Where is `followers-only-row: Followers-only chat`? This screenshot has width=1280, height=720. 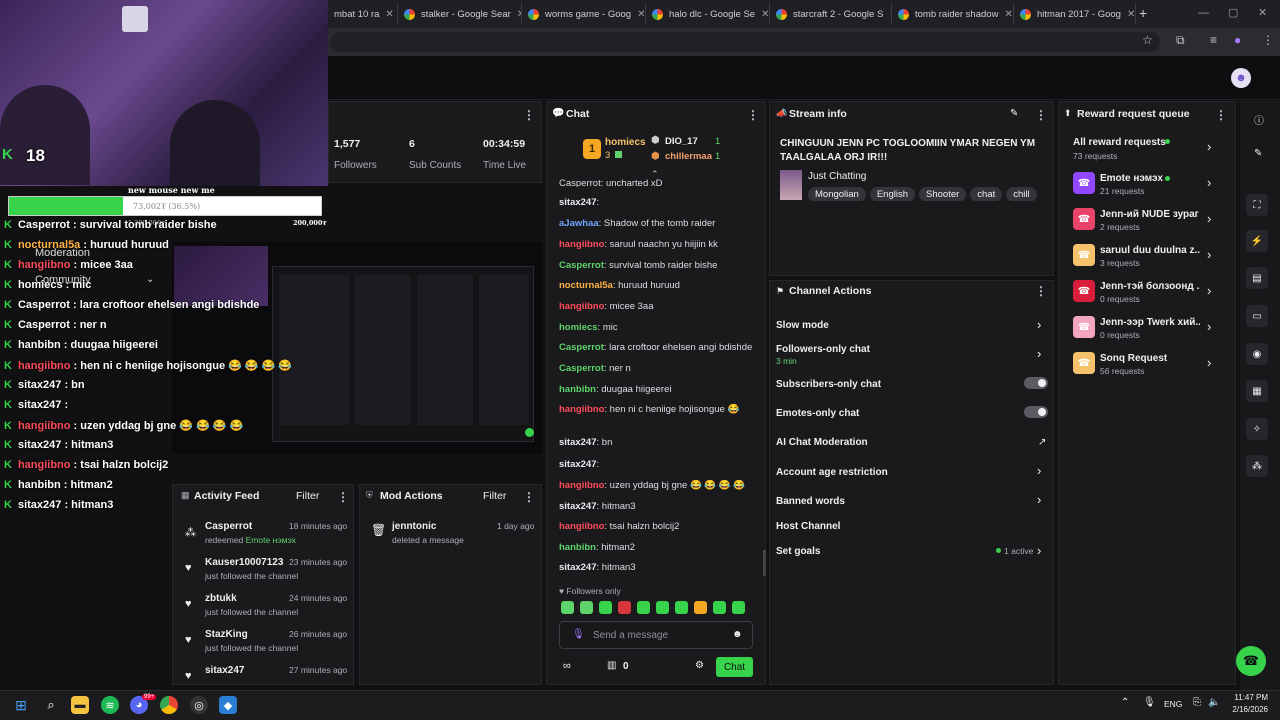
followers-only-row: Followers-only chat is located at coordinates (823, 349).